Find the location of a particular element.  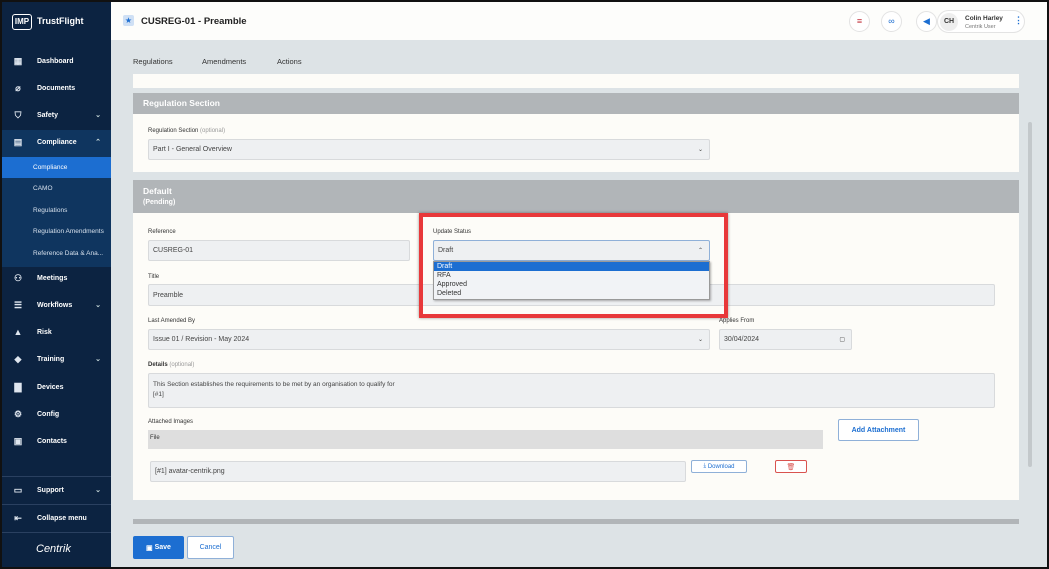

sidebar-item-label: Safety is located at coordinates (48, 115).